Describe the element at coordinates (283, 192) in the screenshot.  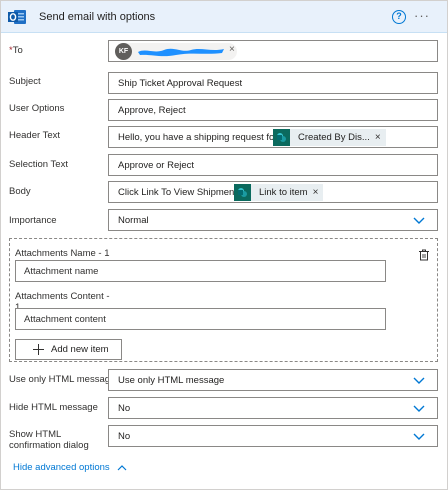
I see `token-label: Link to item` at that location.